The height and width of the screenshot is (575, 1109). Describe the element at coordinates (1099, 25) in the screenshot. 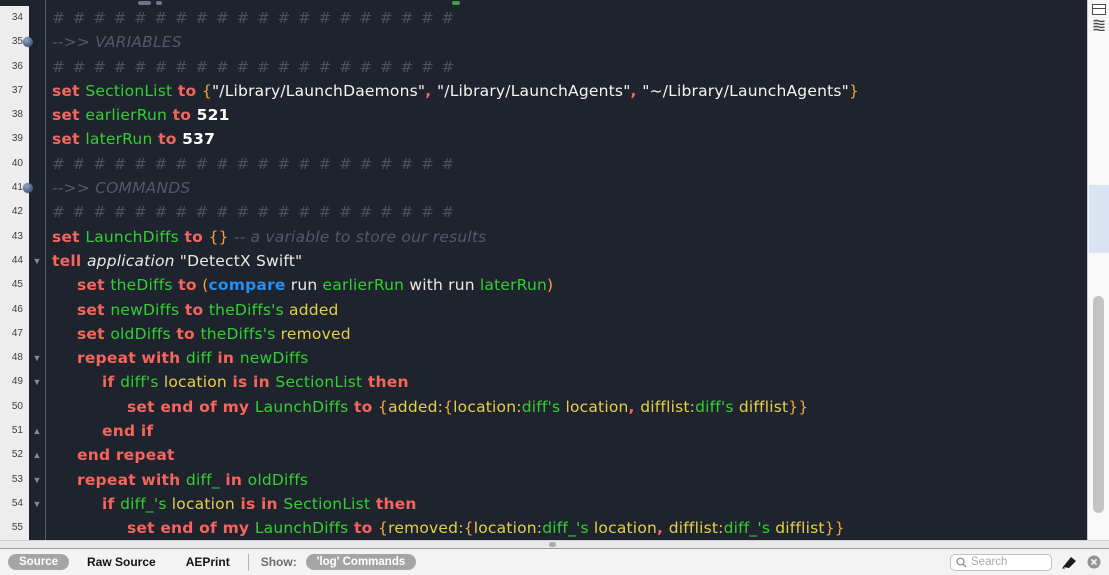

I see `marker-list-icon` at that location.